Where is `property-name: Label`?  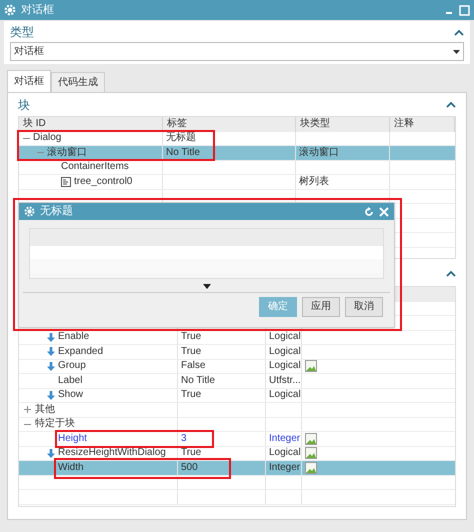 property-name: Label is located at coordinates (70, 381).